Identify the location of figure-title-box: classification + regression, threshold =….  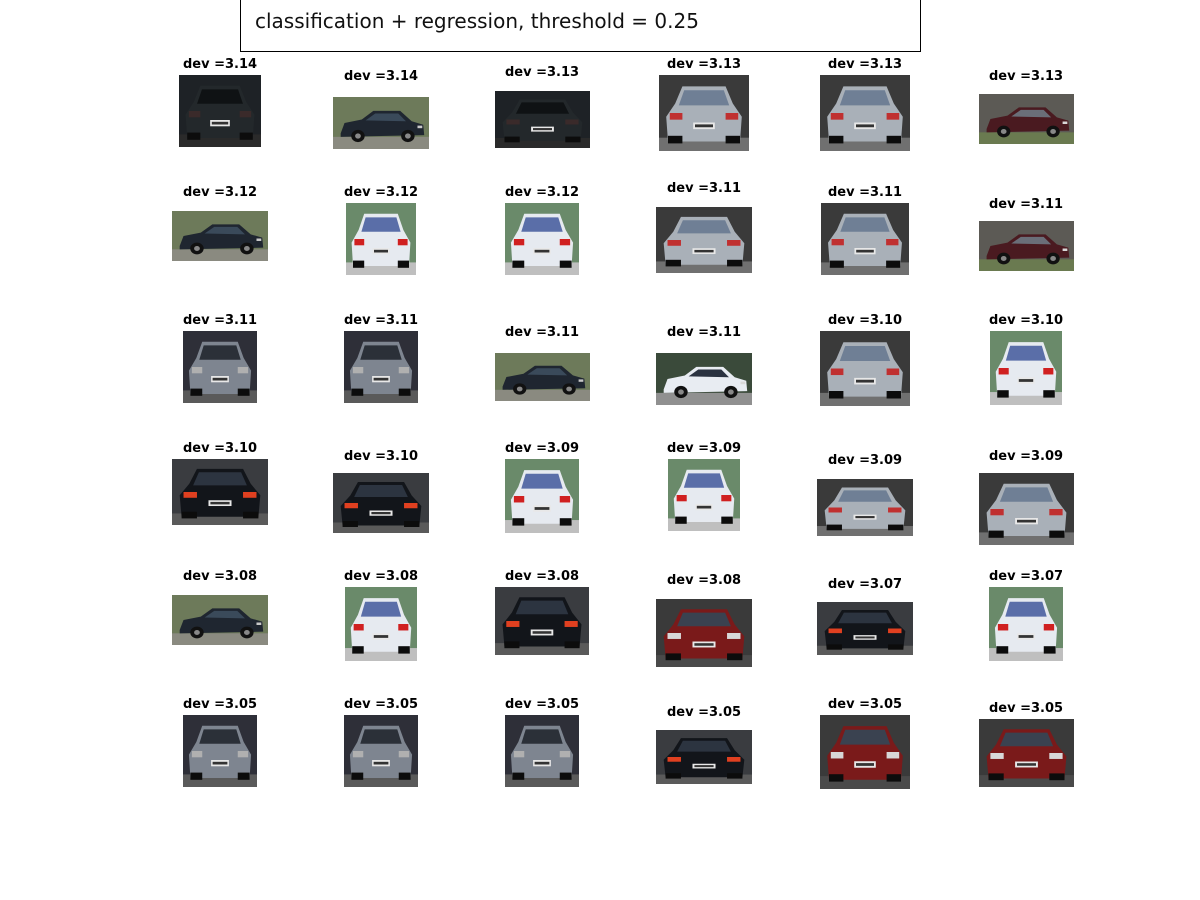
(580, 26).